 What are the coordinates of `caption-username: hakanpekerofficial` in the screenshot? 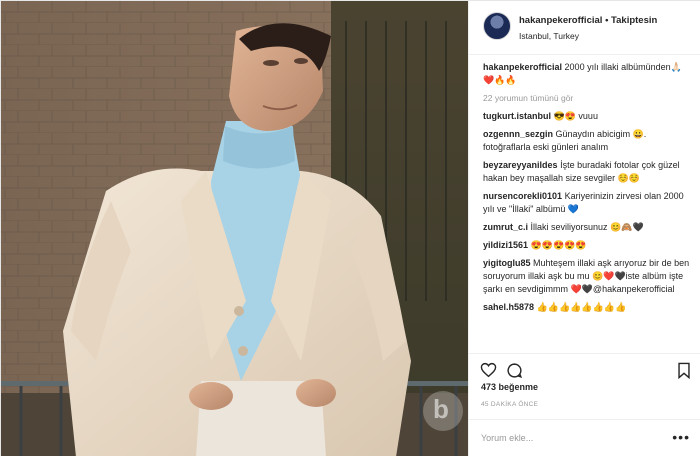 It's located at (522, 67).